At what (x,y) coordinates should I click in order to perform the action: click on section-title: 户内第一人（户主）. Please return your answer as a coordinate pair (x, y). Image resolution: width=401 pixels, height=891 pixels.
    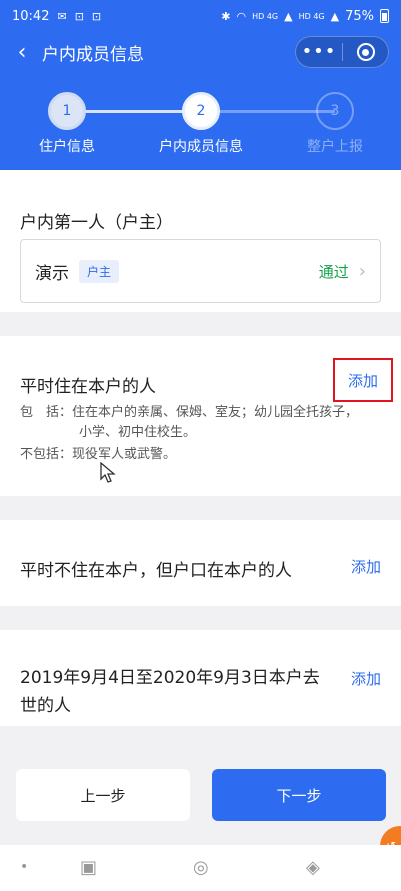
    Looking at the image, I should click on (96, 223).